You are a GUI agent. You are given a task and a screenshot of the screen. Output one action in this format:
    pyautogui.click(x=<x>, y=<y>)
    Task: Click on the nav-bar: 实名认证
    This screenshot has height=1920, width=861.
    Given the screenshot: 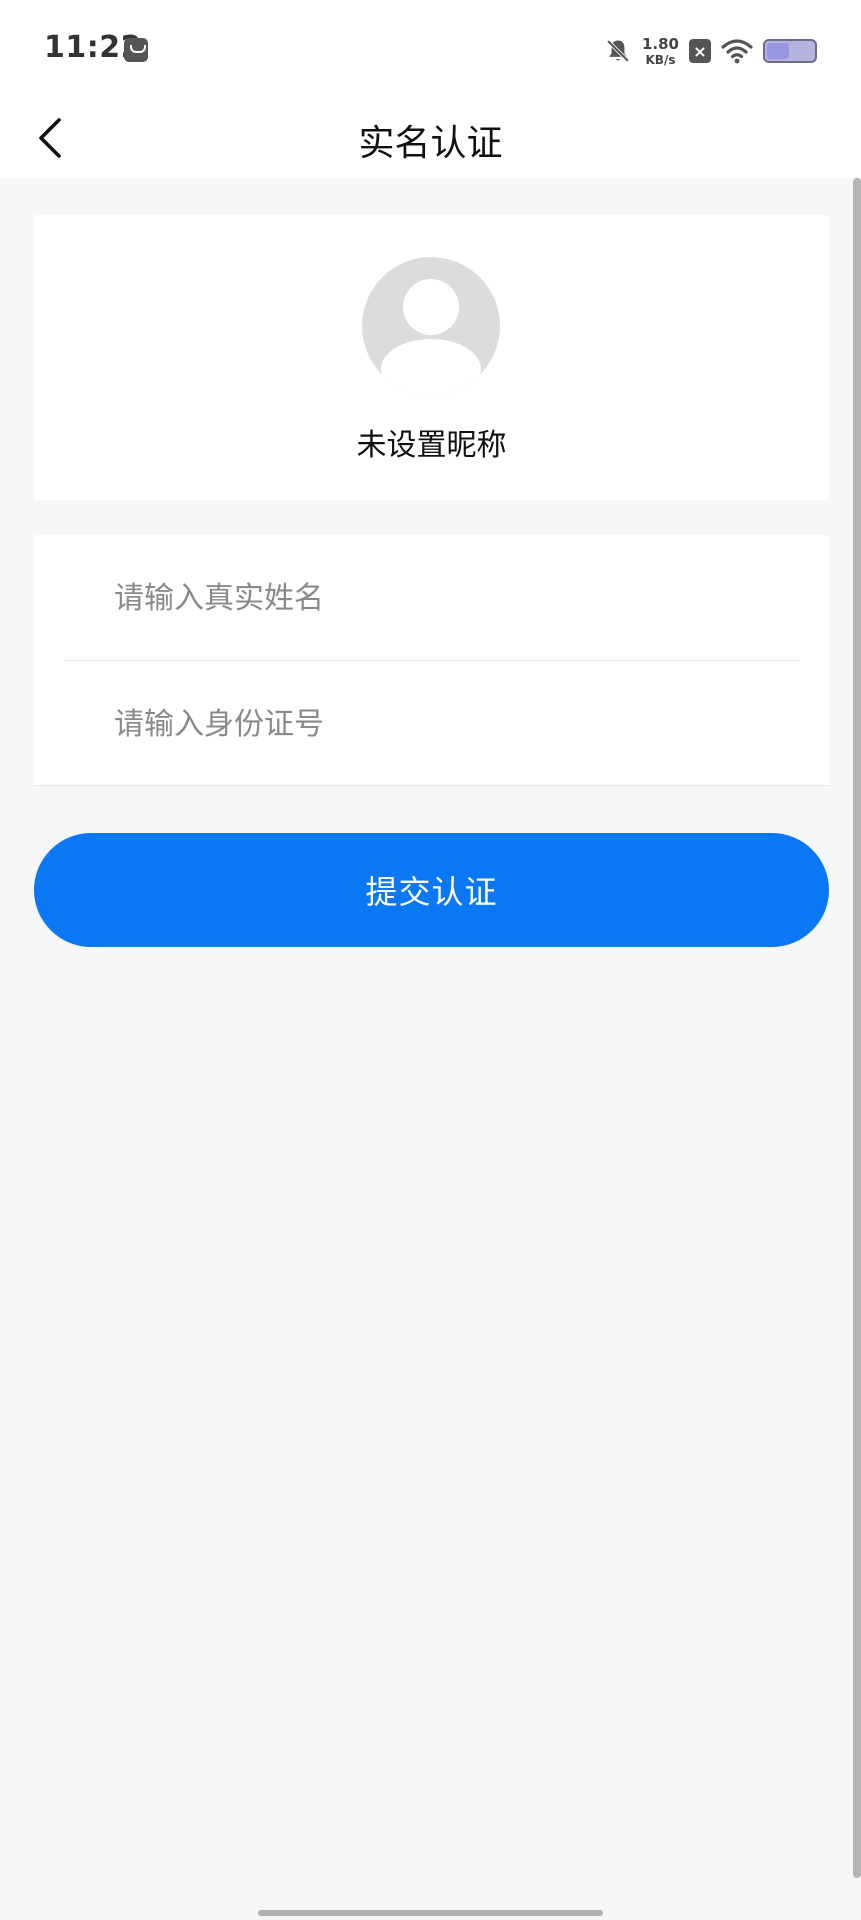 What is the action you would take?
    pyautogui.click(x=430, y=139)
    